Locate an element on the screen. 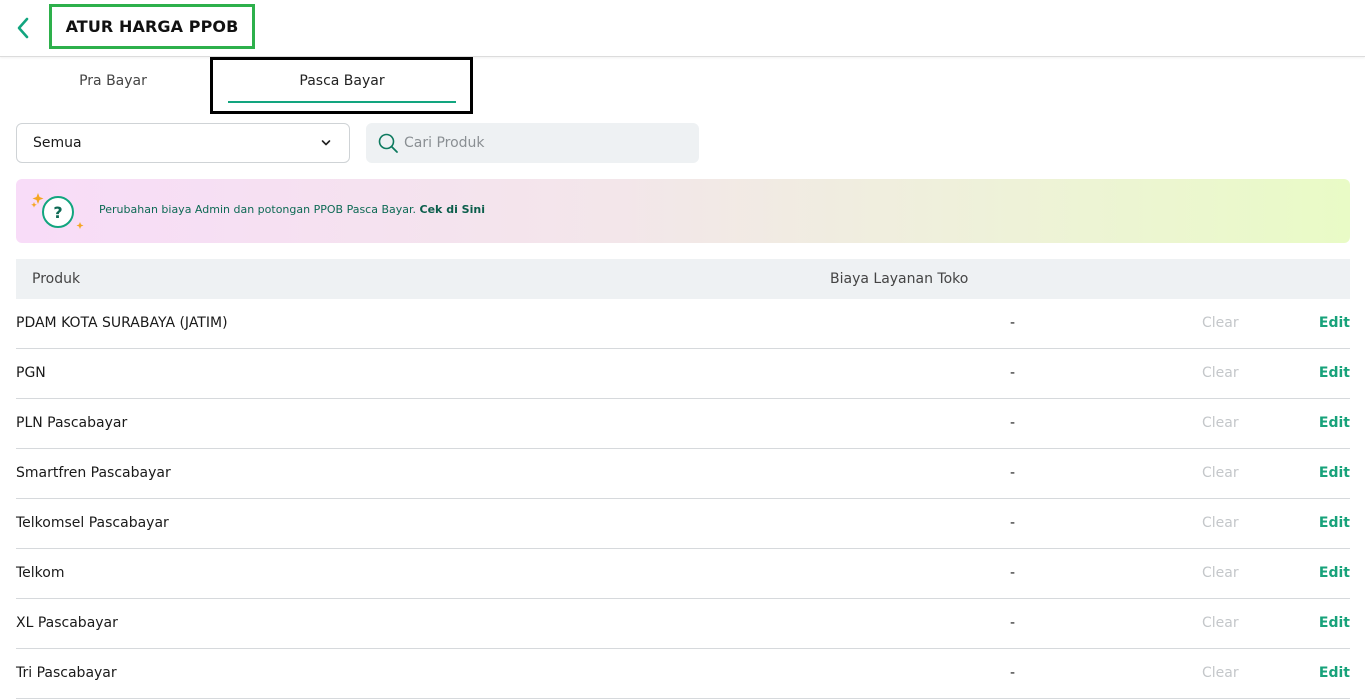  page-title: ATUR HARGA PPOB is located at coordinates (152, 26).